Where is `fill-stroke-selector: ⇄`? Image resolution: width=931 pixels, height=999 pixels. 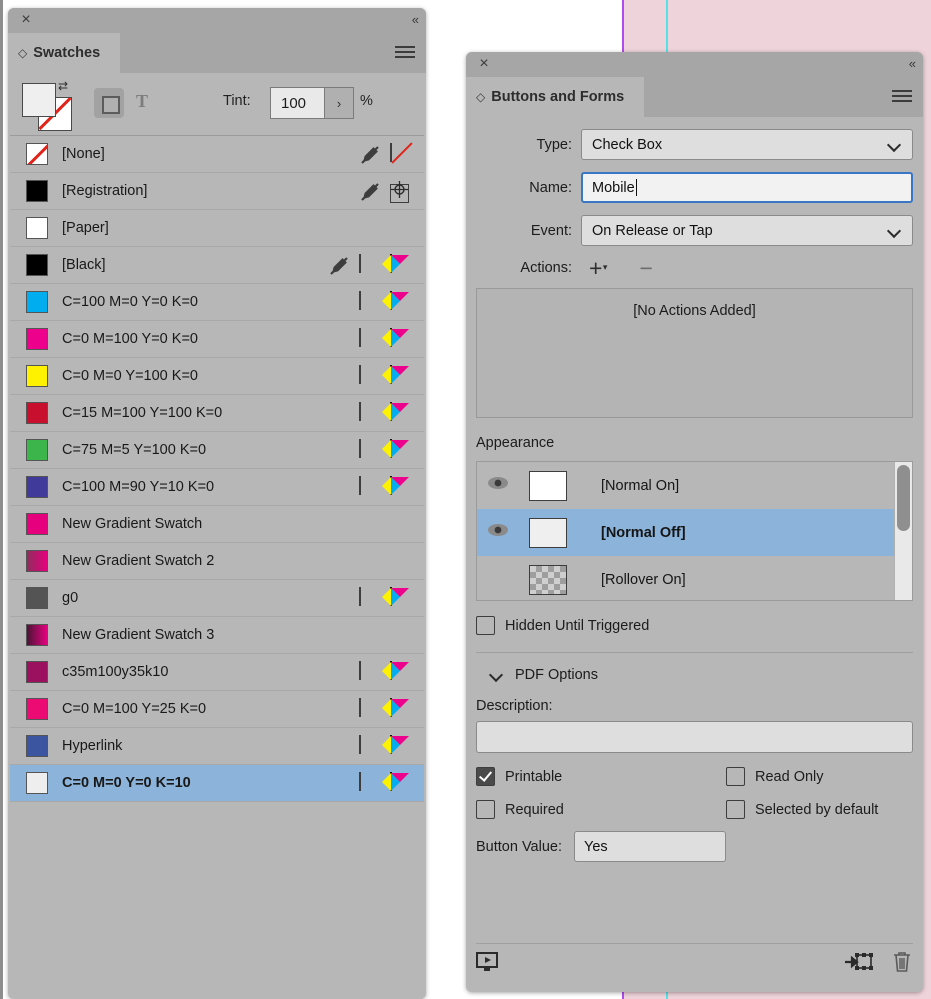 fill-stroke-selector: ⇄ is located at coordinates (47, 105).